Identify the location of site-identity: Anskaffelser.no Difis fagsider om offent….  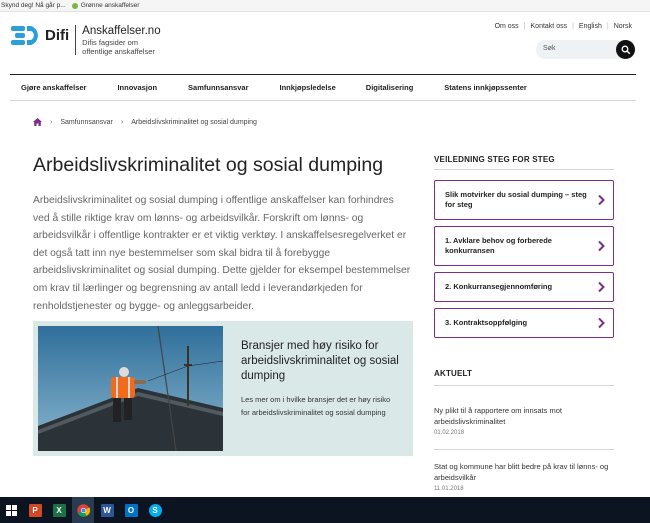
(121, 40).